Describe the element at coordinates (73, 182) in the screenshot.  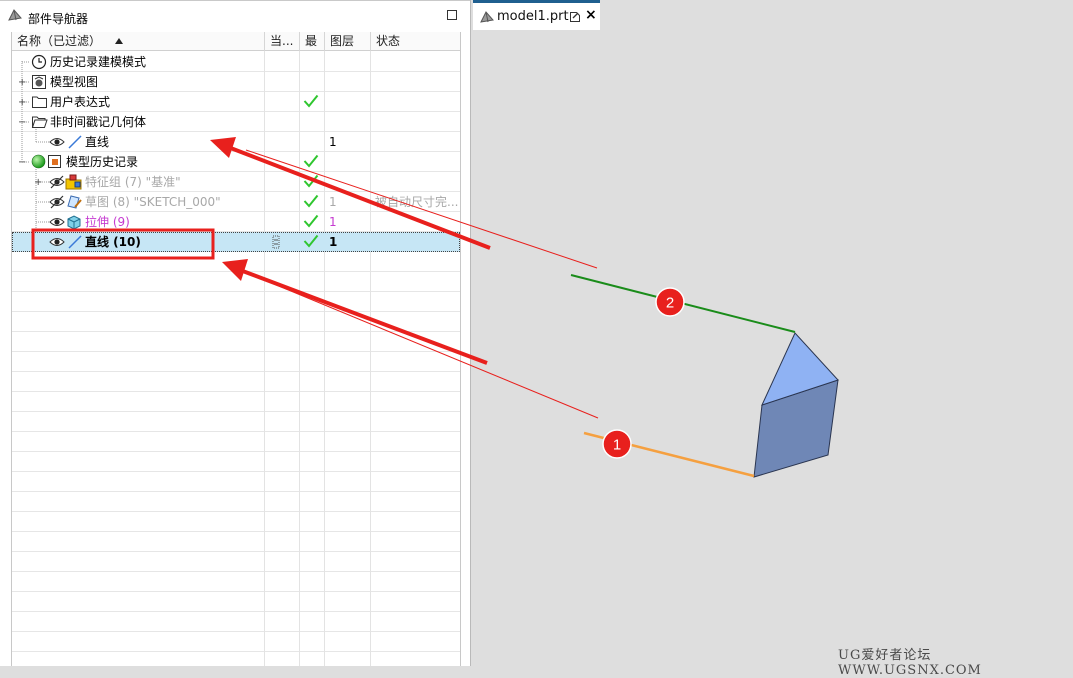
I see `feature-group-icon` at that location.